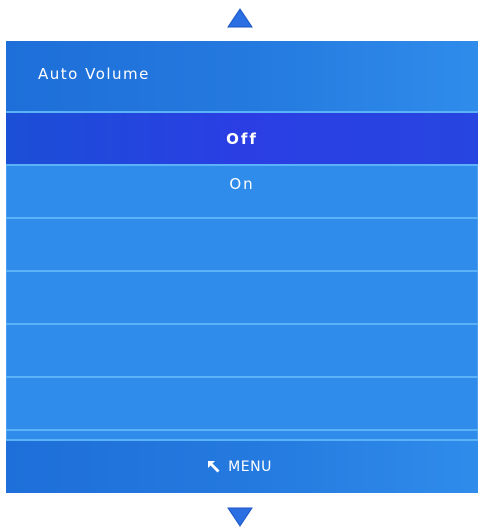  I want to click on option-off: Off, so click(242, 139).